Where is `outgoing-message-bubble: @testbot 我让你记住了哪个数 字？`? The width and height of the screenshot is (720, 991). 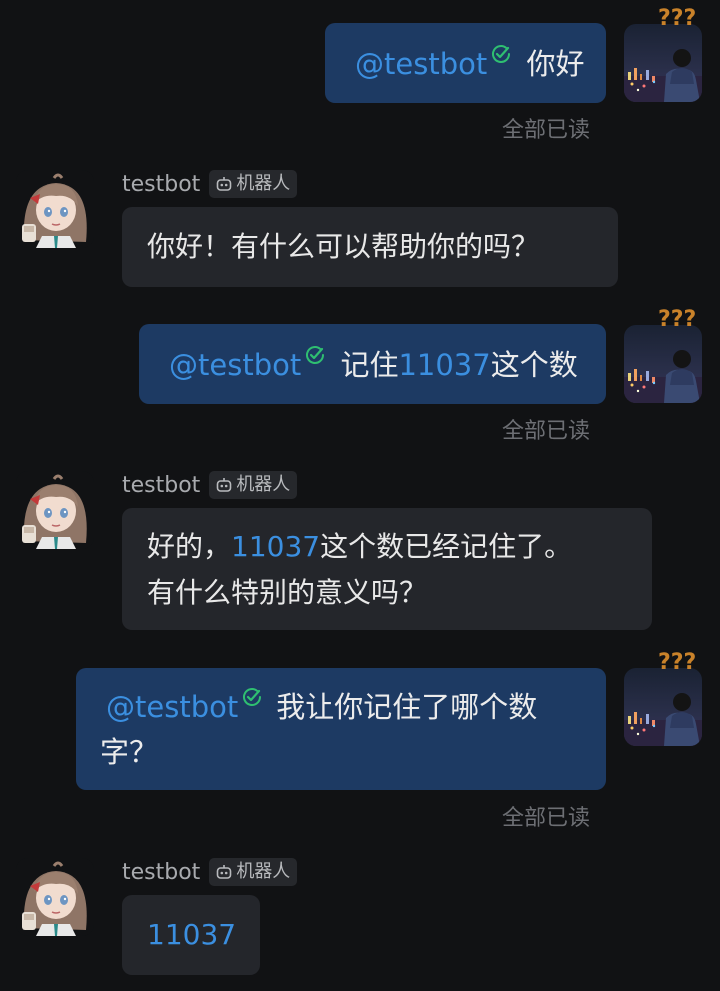 outgoing-message-bubble: @testbot 我让你记住了哪个数 字？ is located at coordinates (341, 729).